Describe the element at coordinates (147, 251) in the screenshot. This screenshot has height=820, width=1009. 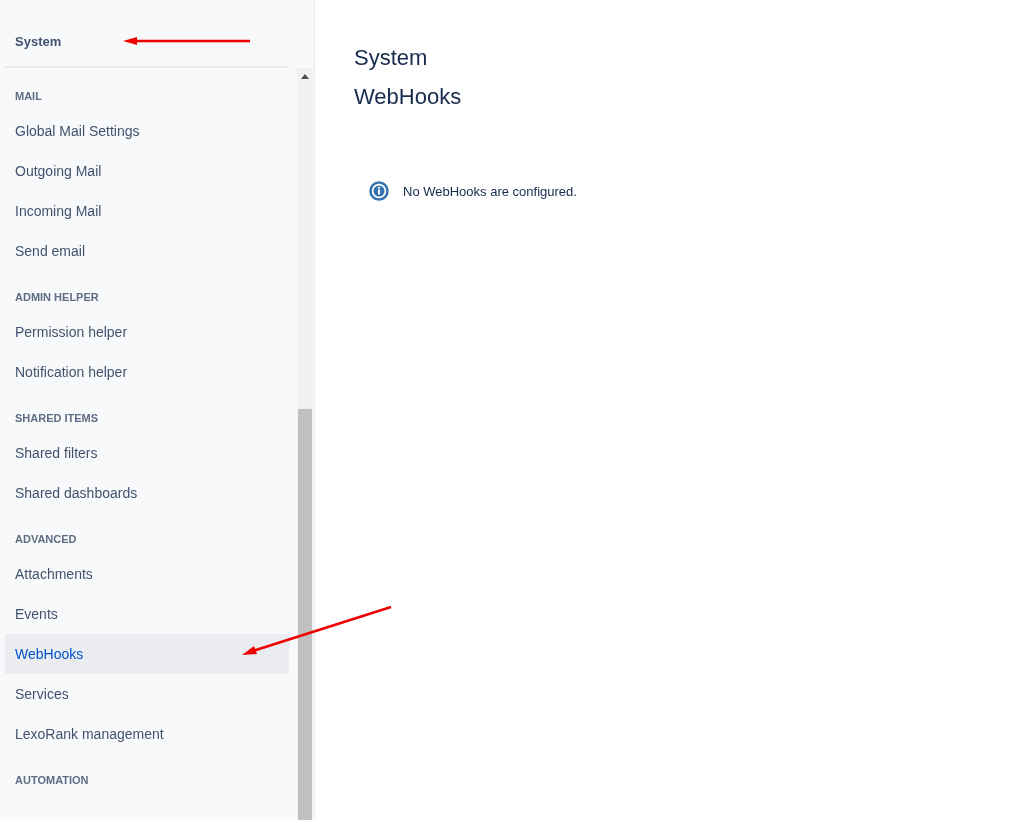
I see `sidebar-item: Send email` at that location.